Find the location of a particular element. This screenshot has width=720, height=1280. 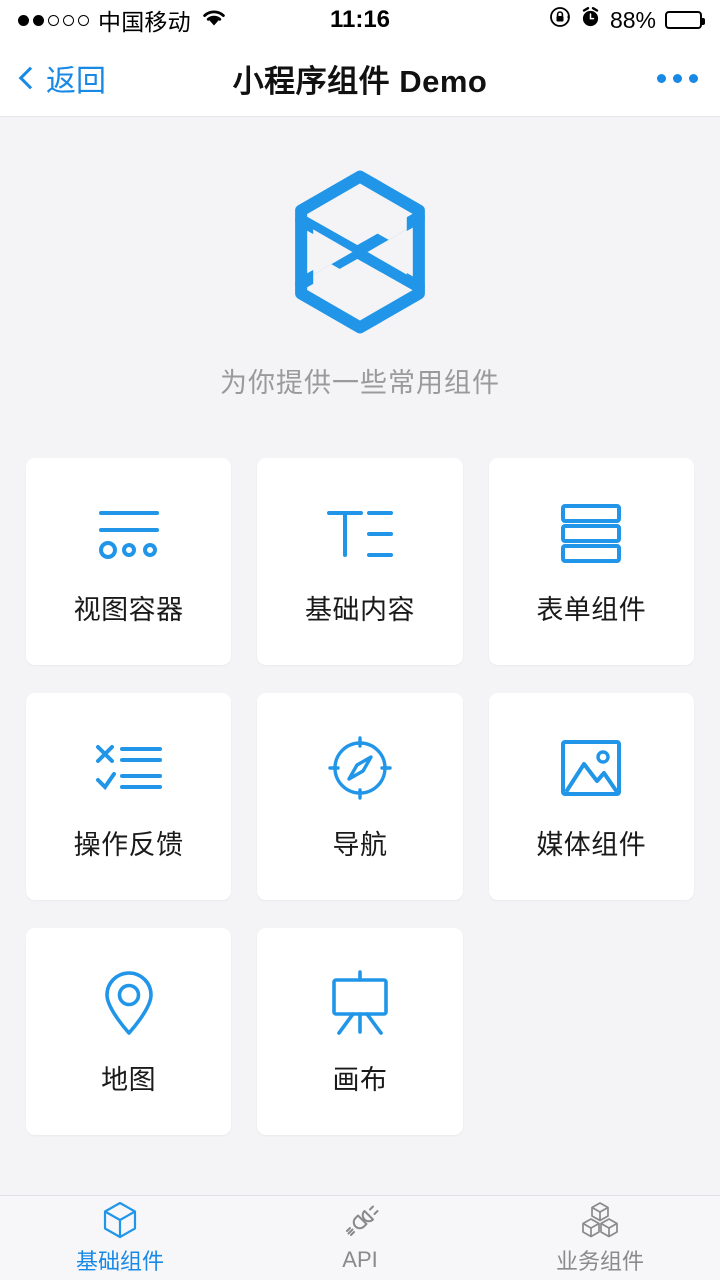

action-feedback-icon is located at coordinates (129, 768).